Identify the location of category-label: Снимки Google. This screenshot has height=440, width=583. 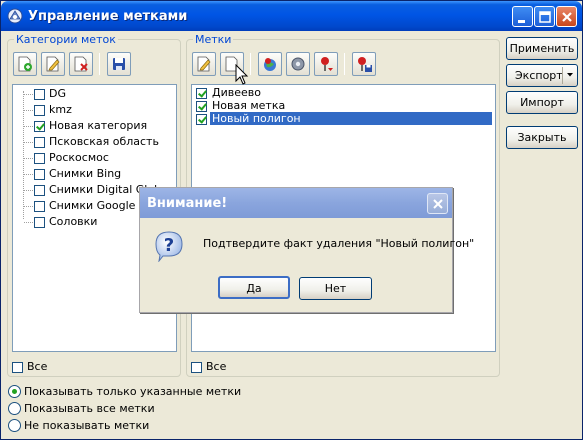
(92, 205).